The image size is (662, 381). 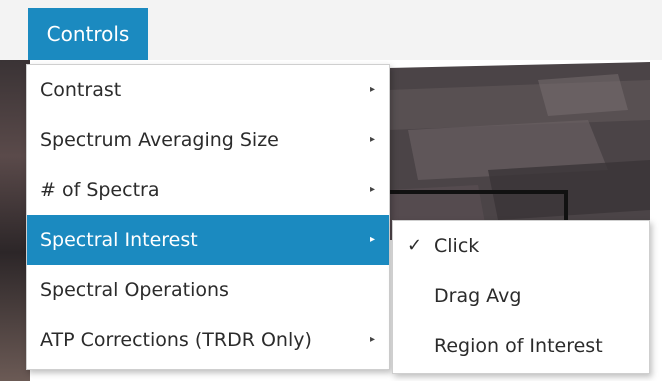 I want to click on submenu-item-label: Drag Avg, so click(x=478, y=296).